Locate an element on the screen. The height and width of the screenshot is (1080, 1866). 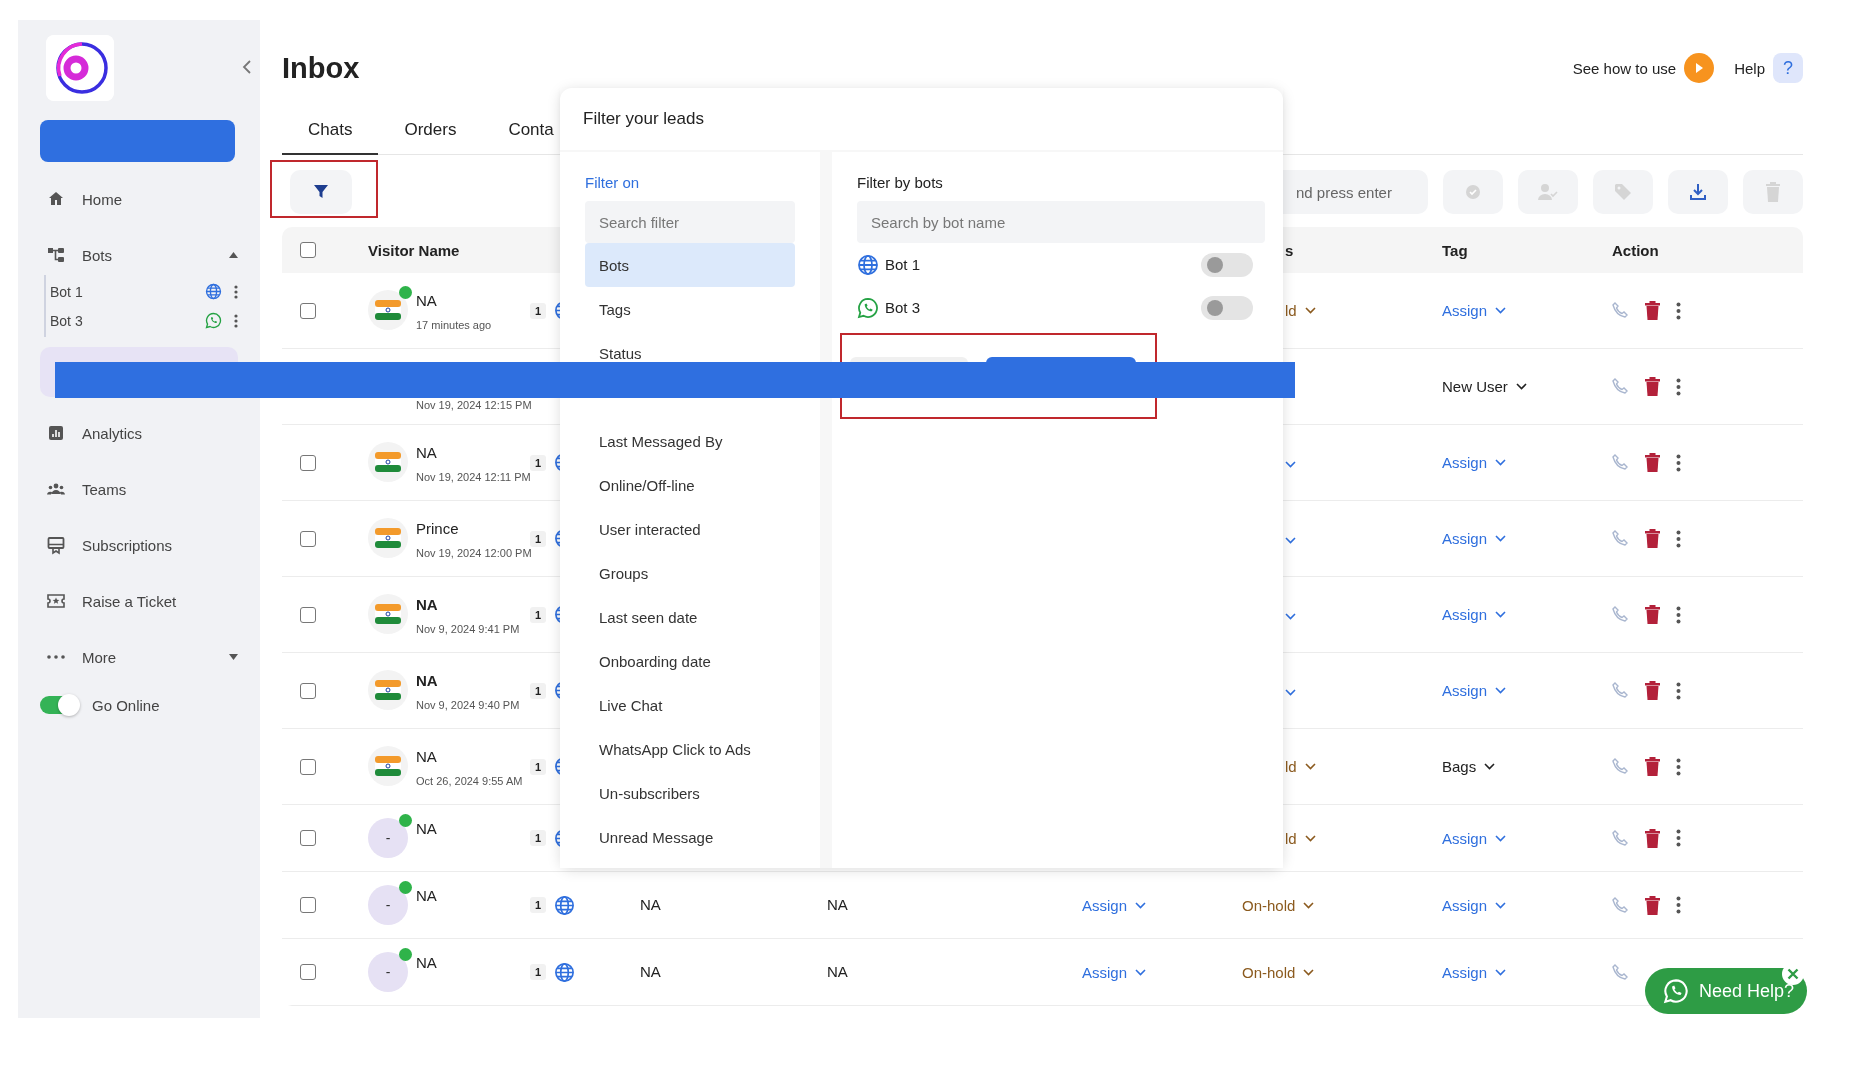
flag-icon is located at coordinates (388, 538).